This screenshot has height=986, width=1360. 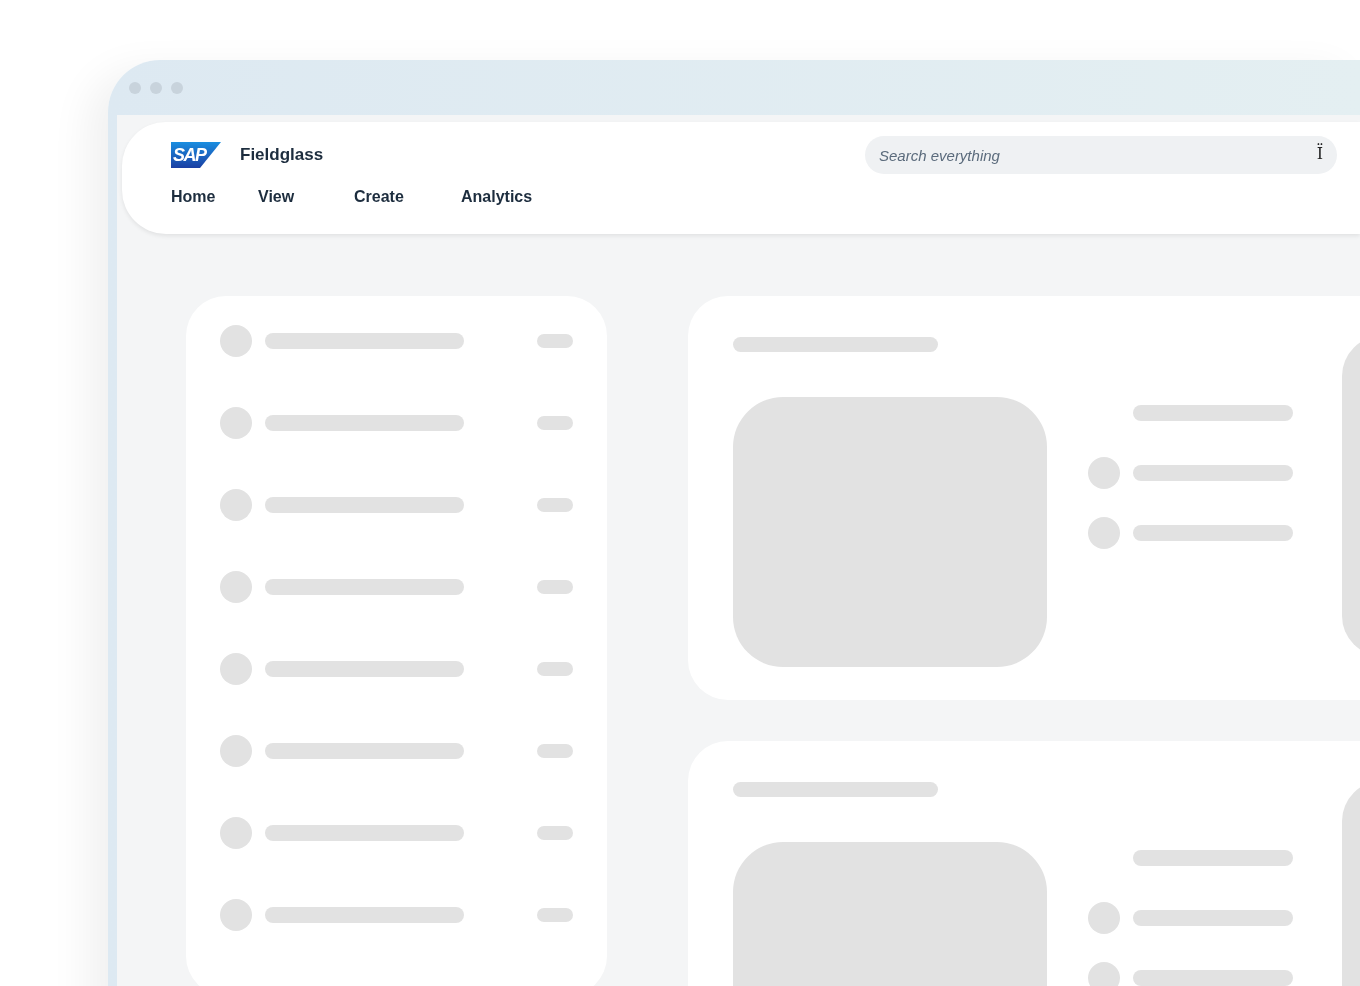 I want to click on cursor-icon: Ï, so click(x=1319, y=154).